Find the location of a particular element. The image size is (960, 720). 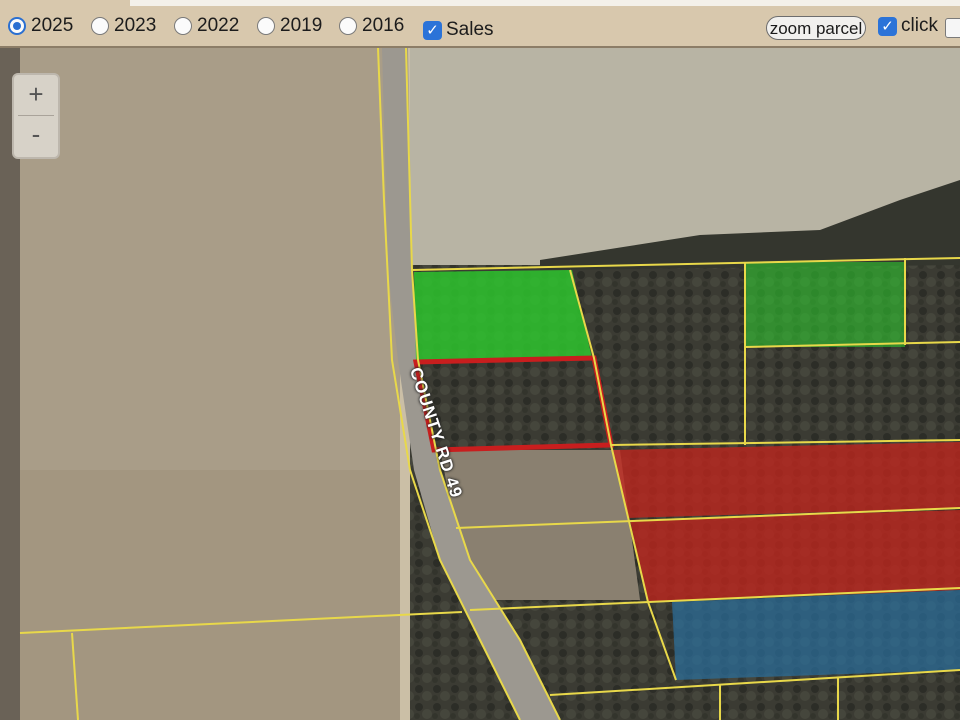

sales-label: Sales is located at coordinates (470, 29).